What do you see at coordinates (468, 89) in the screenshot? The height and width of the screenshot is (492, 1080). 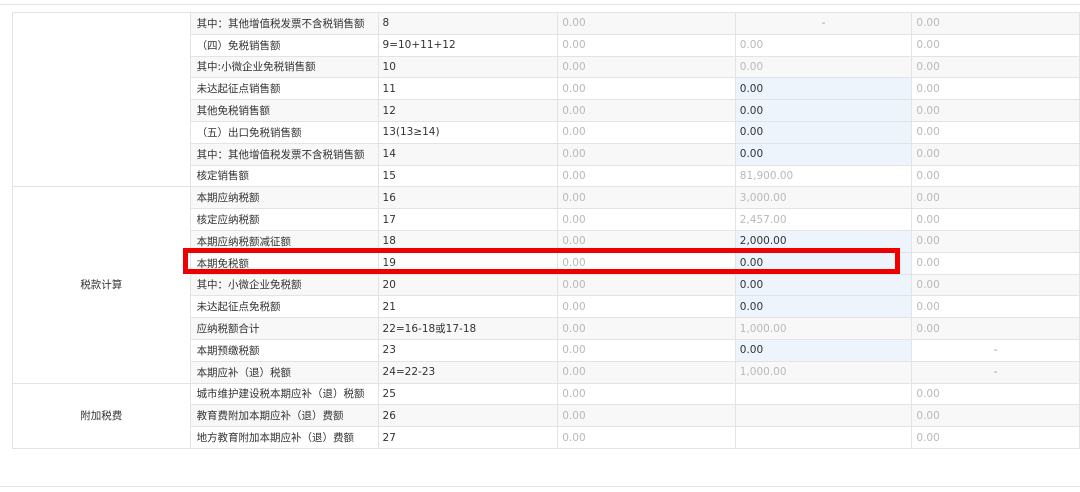 I see `row-formula: 11` at bounding box center [468, 89].